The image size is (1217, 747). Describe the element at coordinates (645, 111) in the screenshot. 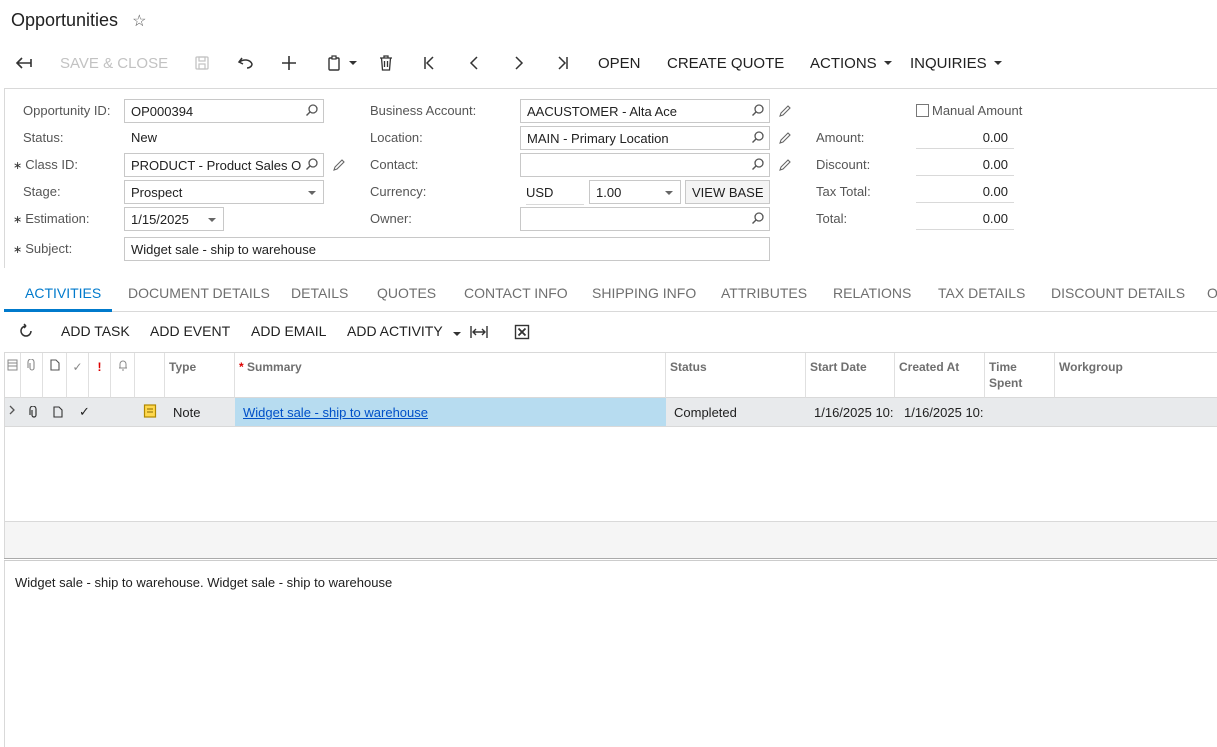

I see `business-account-field: AACUSTOMER - Alta Ace` at that location.